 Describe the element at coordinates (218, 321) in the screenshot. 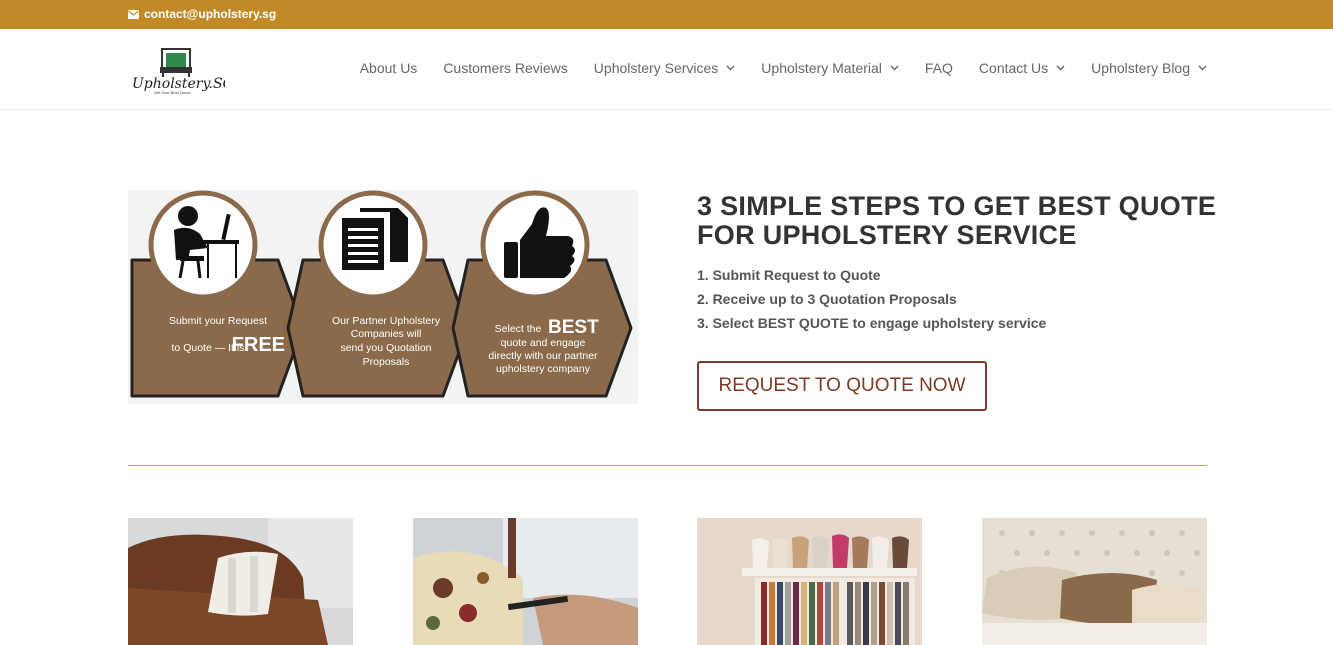

I see `step1-line1: Submit your Request` at that location.